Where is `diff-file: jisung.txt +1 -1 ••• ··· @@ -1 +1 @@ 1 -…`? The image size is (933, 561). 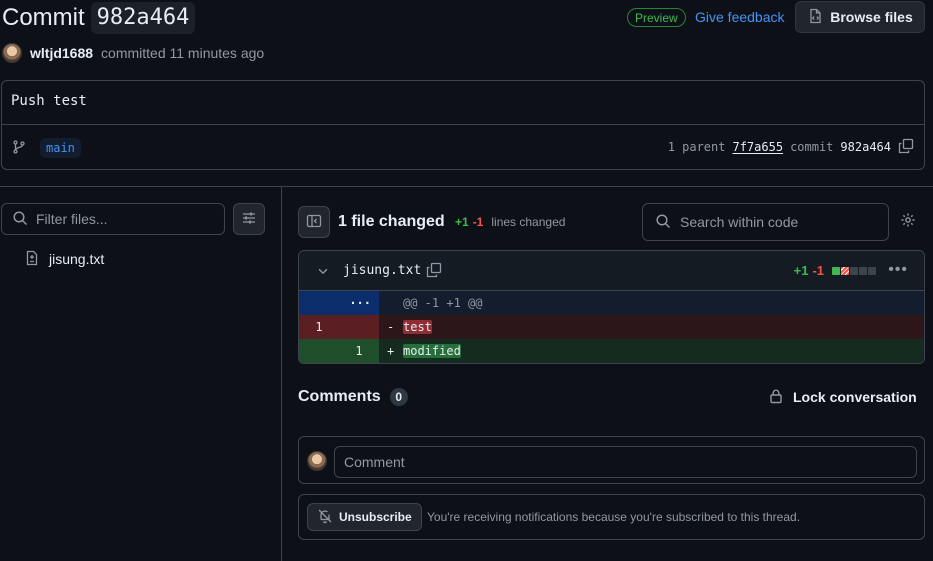
diff-file: jisung.txt +1 -1 ••• ··· @@ -1 +1 @@ 1 -… is located at coordinates (611, 307).